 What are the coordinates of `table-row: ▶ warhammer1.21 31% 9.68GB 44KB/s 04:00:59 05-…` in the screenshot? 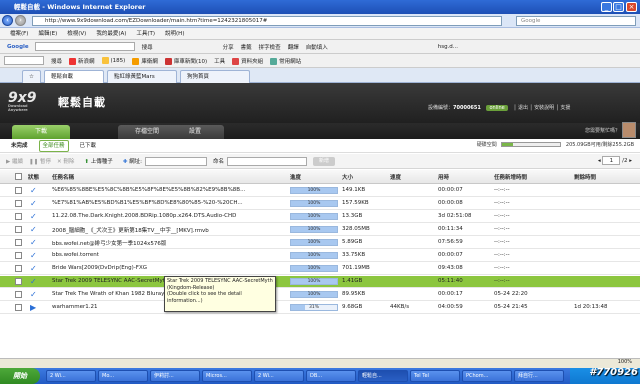 It's located at (320, 308).